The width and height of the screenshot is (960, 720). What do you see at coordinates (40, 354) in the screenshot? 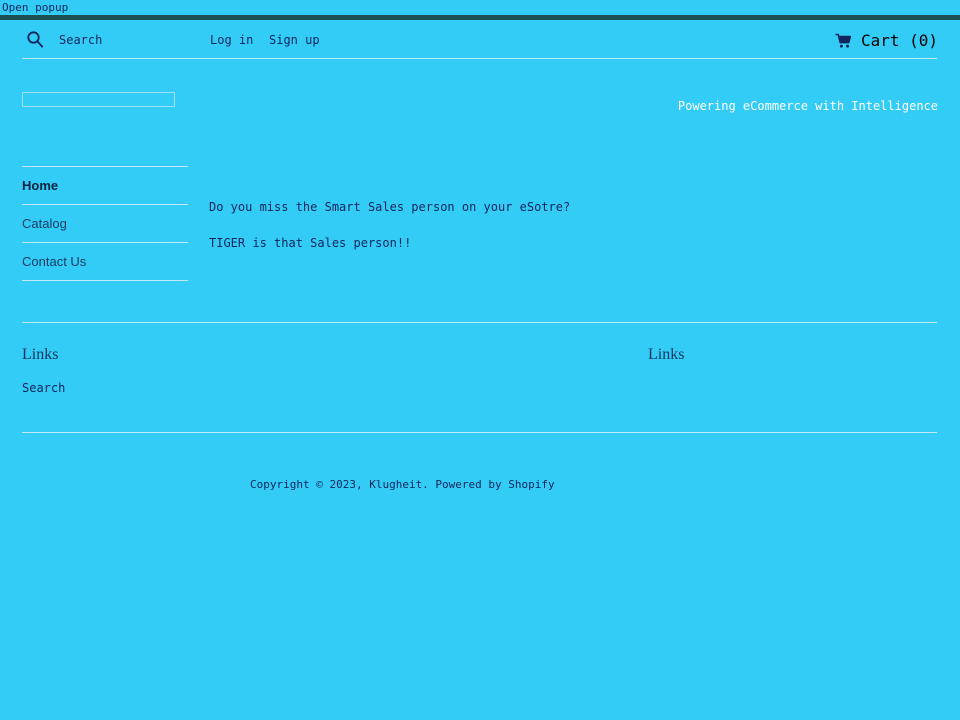
I see `footer-heading-left: Links` at bounding box center [40, 354].